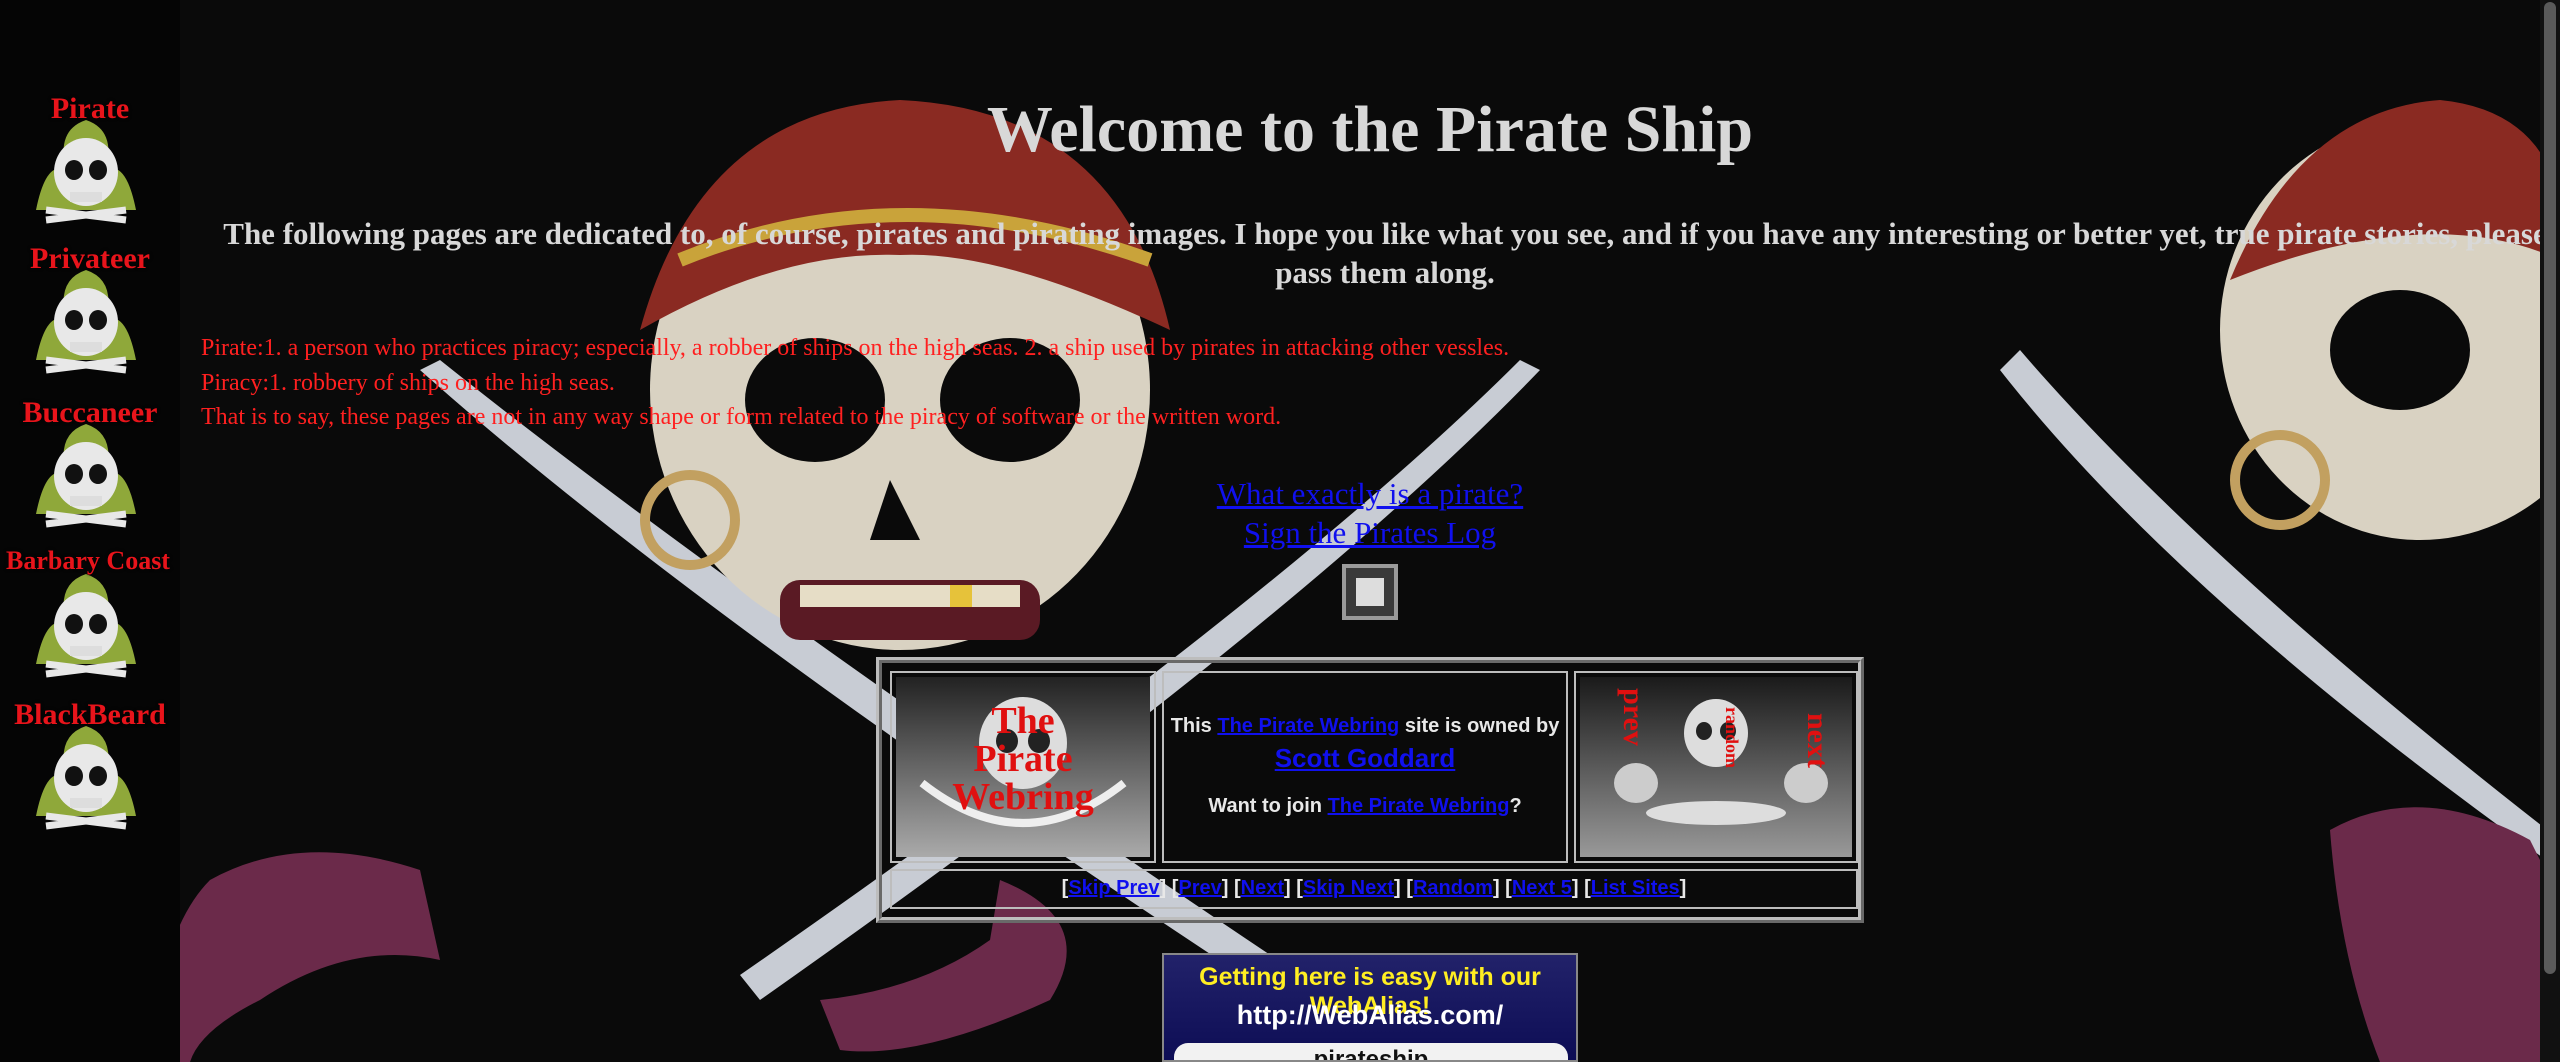  Describe the element at coordinates (1262, 888) in the screenshot. I see `next-link: Next` at that location.